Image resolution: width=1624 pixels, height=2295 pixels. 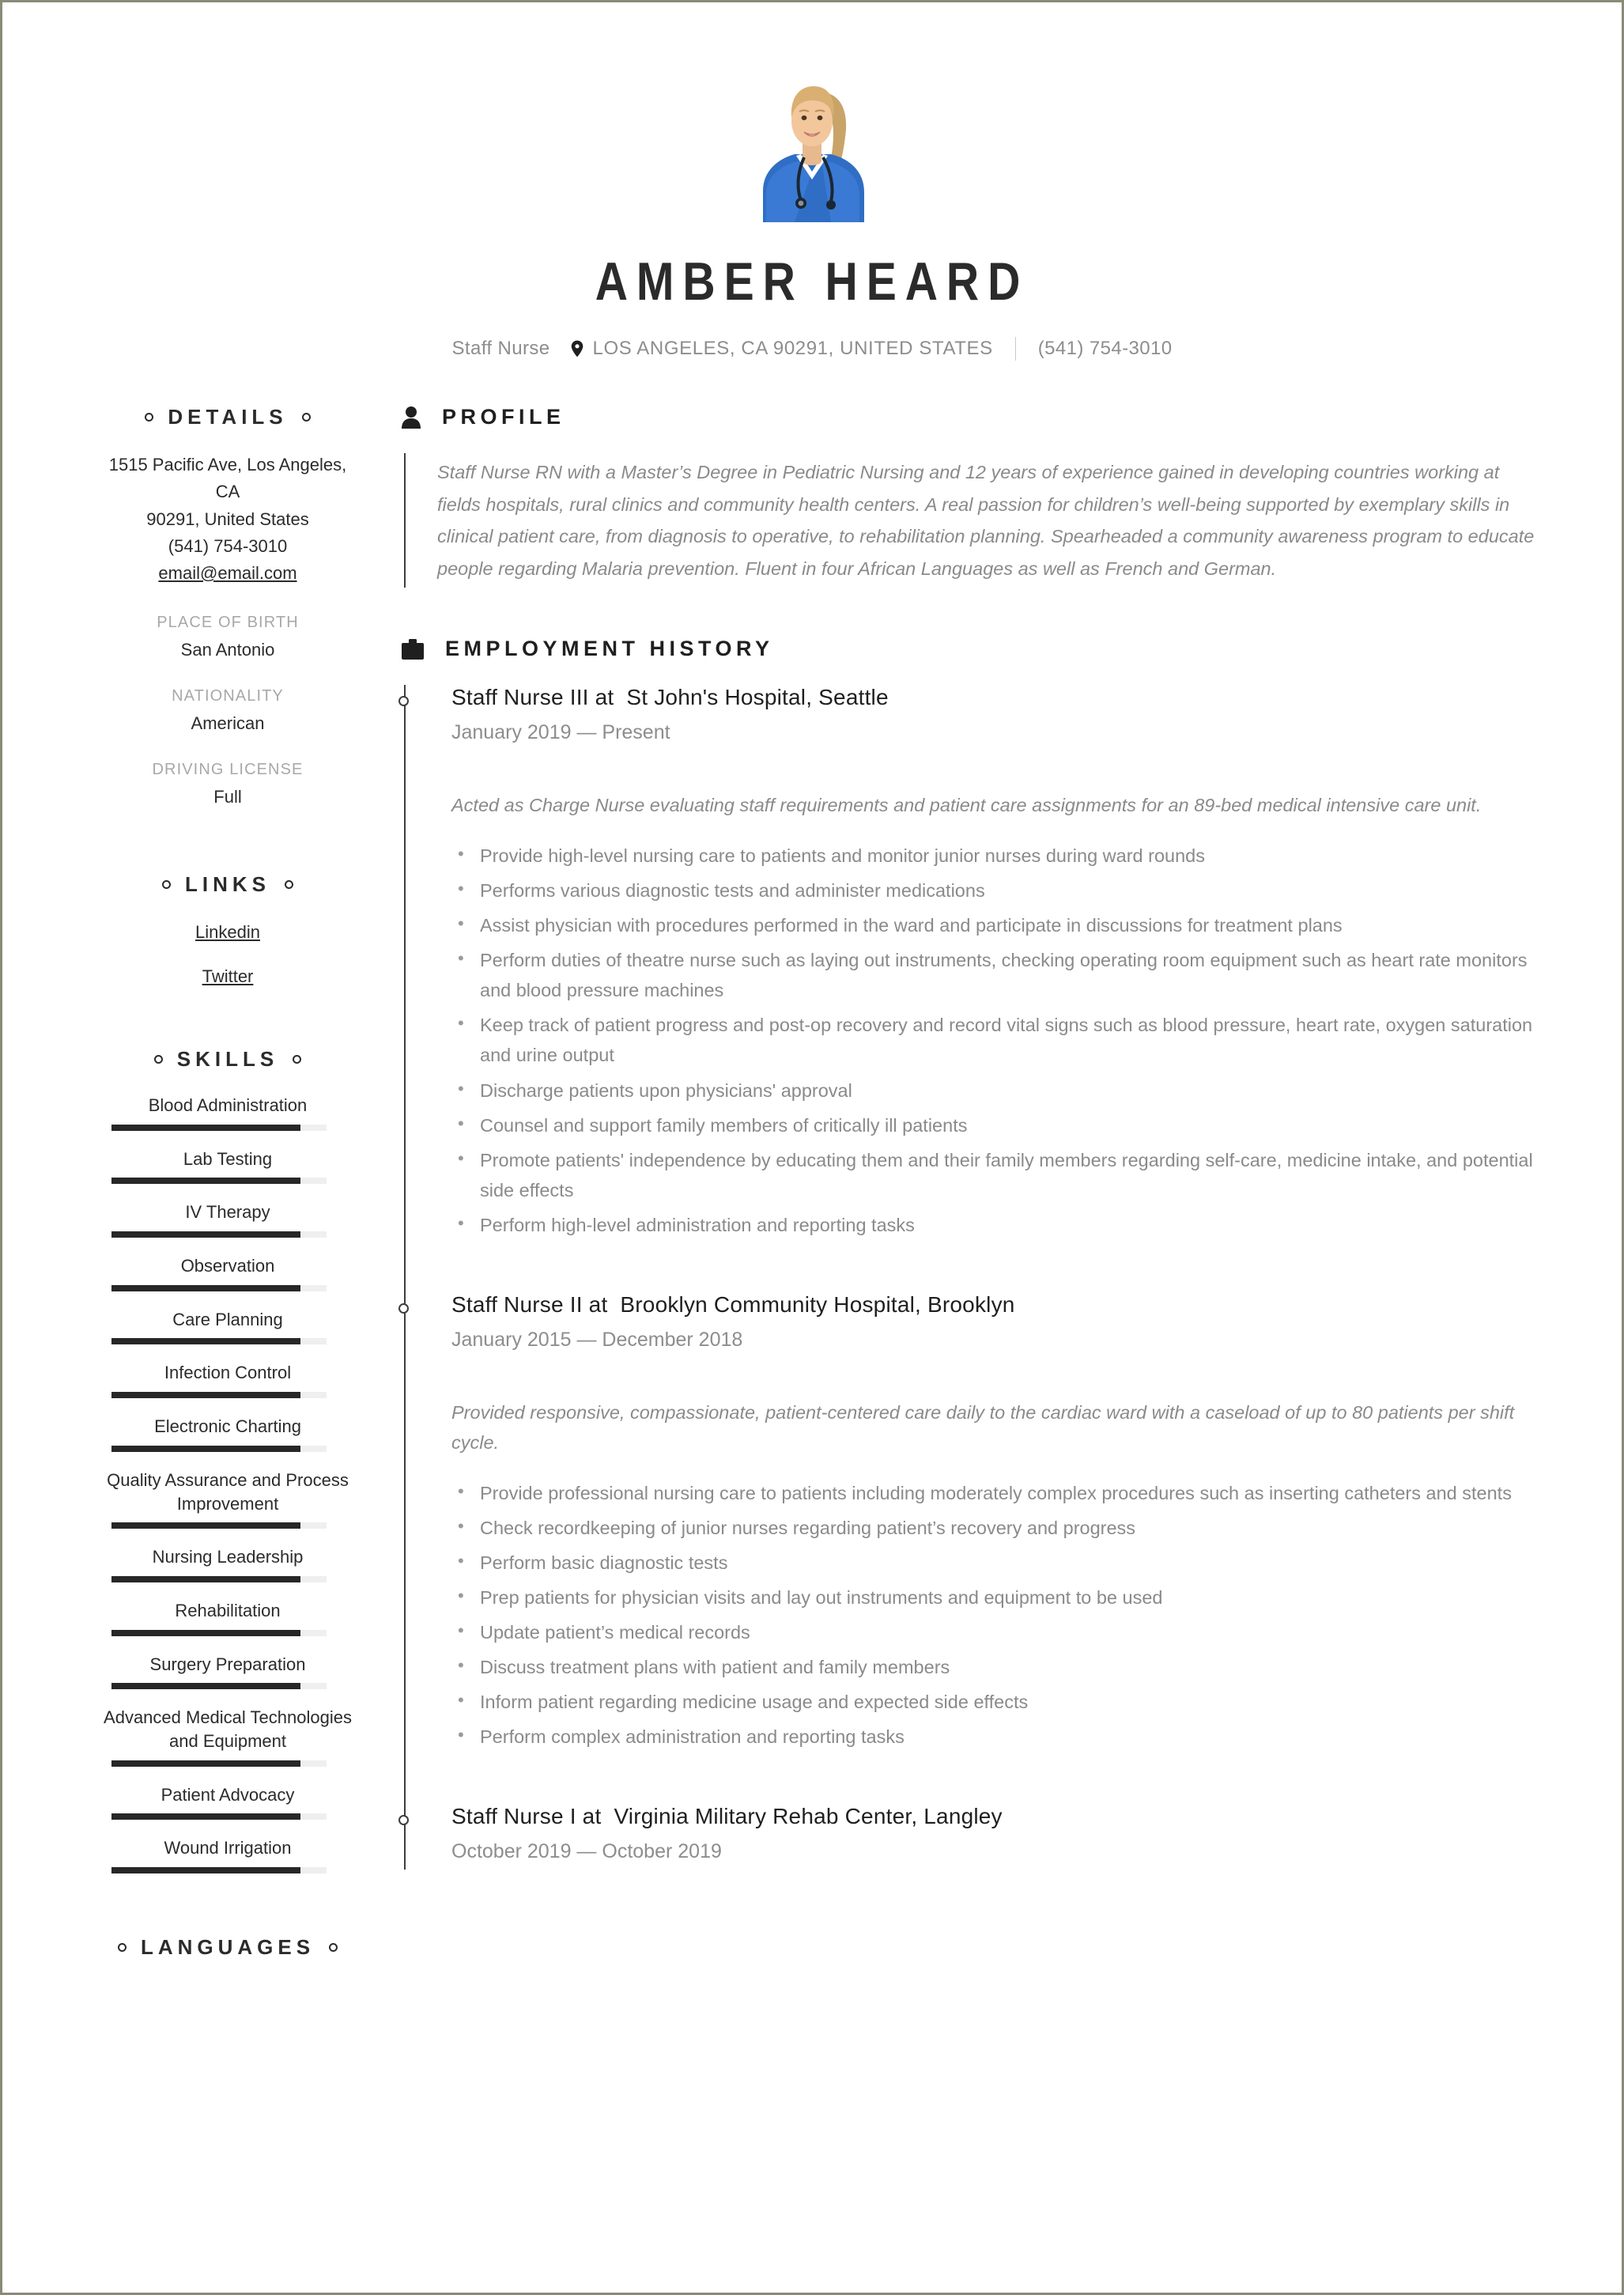 I want to click on location-text: LOS ANGELES, CA 90291, UNITED STATES, so click(x=793, y=349).